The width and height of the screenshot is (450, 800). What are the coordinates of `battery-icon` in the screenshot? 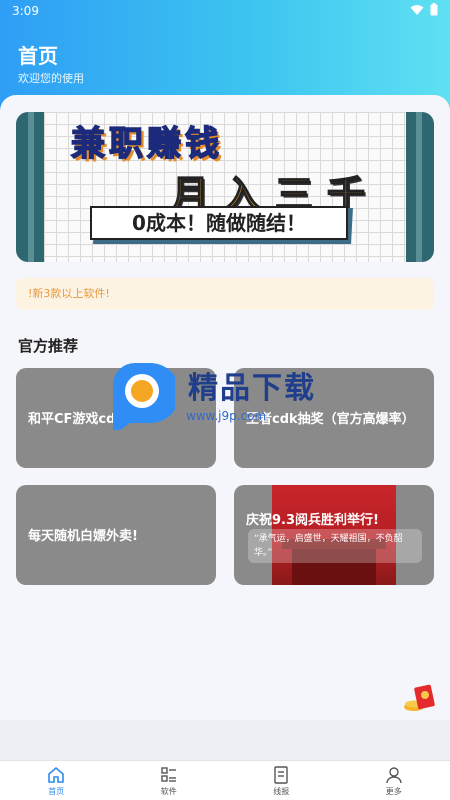 It's located at (434, 9).